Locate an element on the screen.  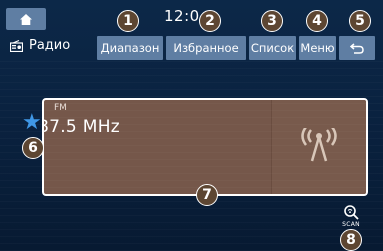
callout-8: 8 is located at coordinates (351, 240).